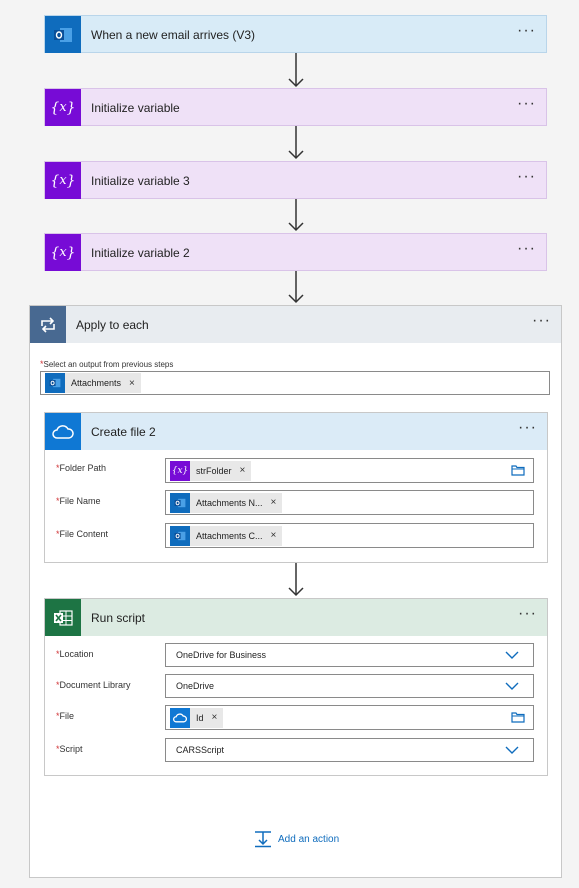  I want to click on token-strfolder: {x} strFolder ×, so click(211, 470).